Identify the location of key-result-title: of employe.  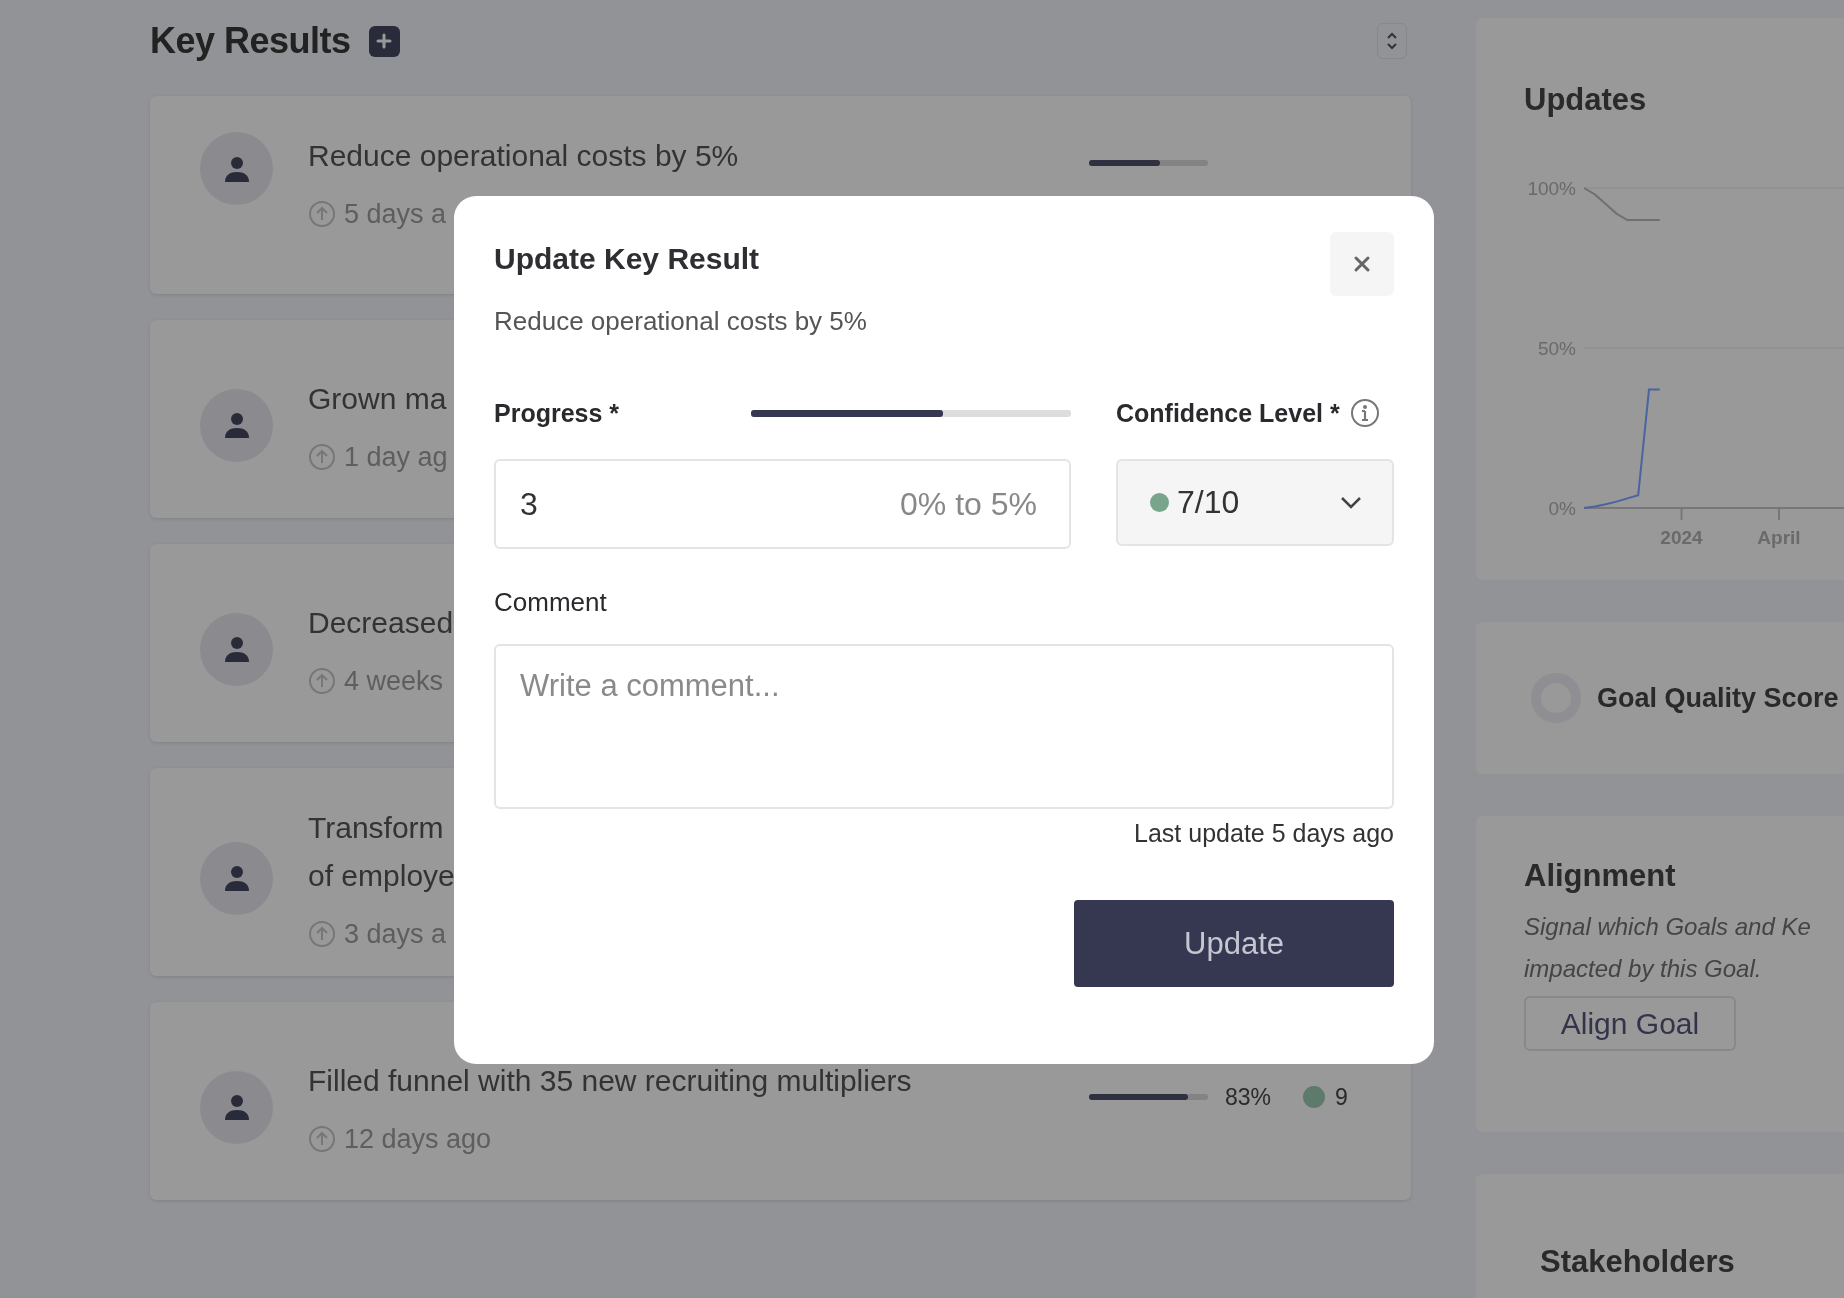
(381, 876).